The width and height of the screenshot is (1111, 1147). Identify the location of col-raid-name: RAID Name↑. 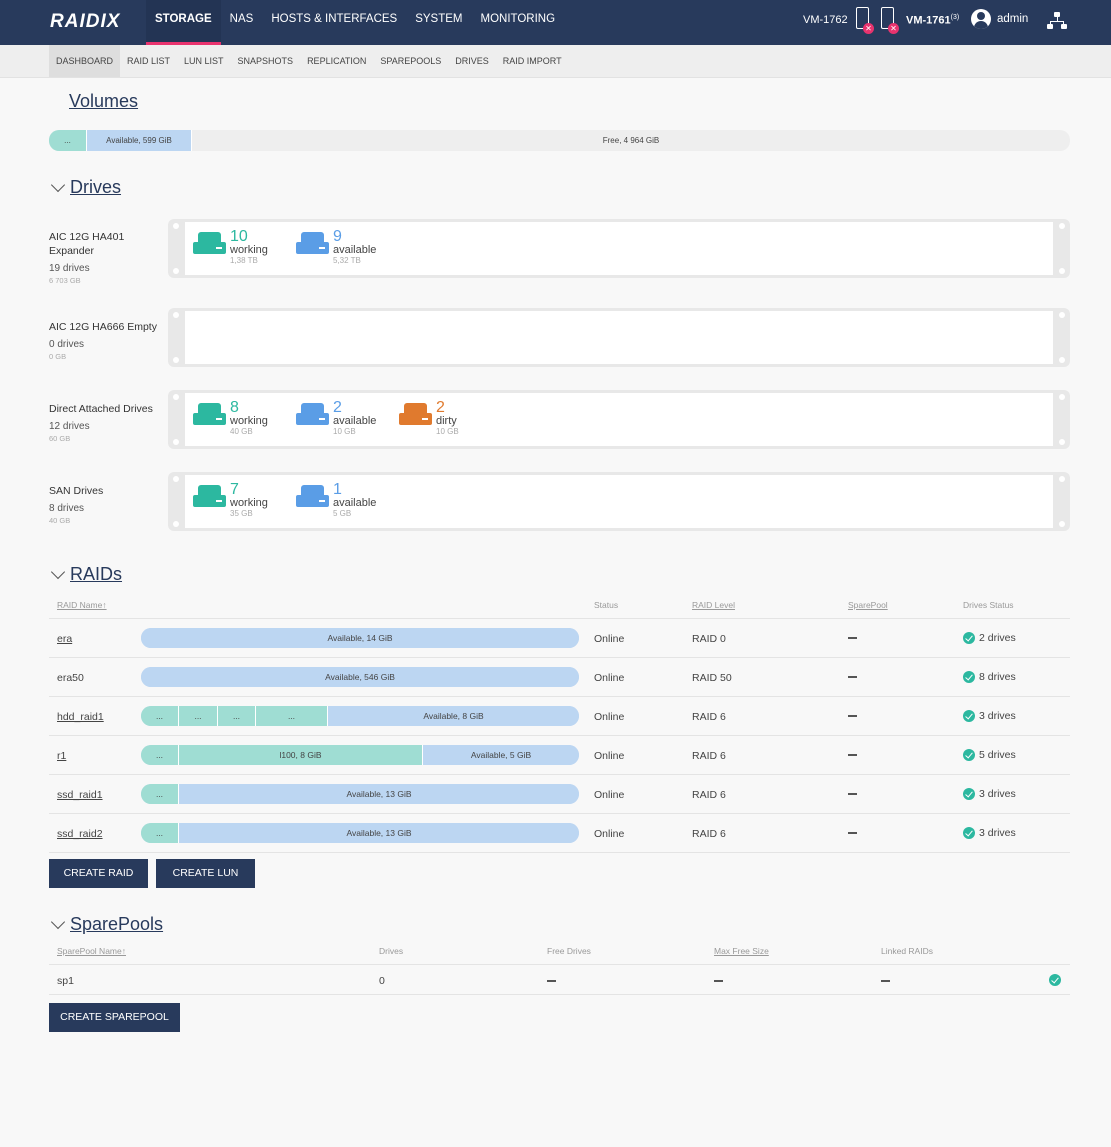
(82, 605).